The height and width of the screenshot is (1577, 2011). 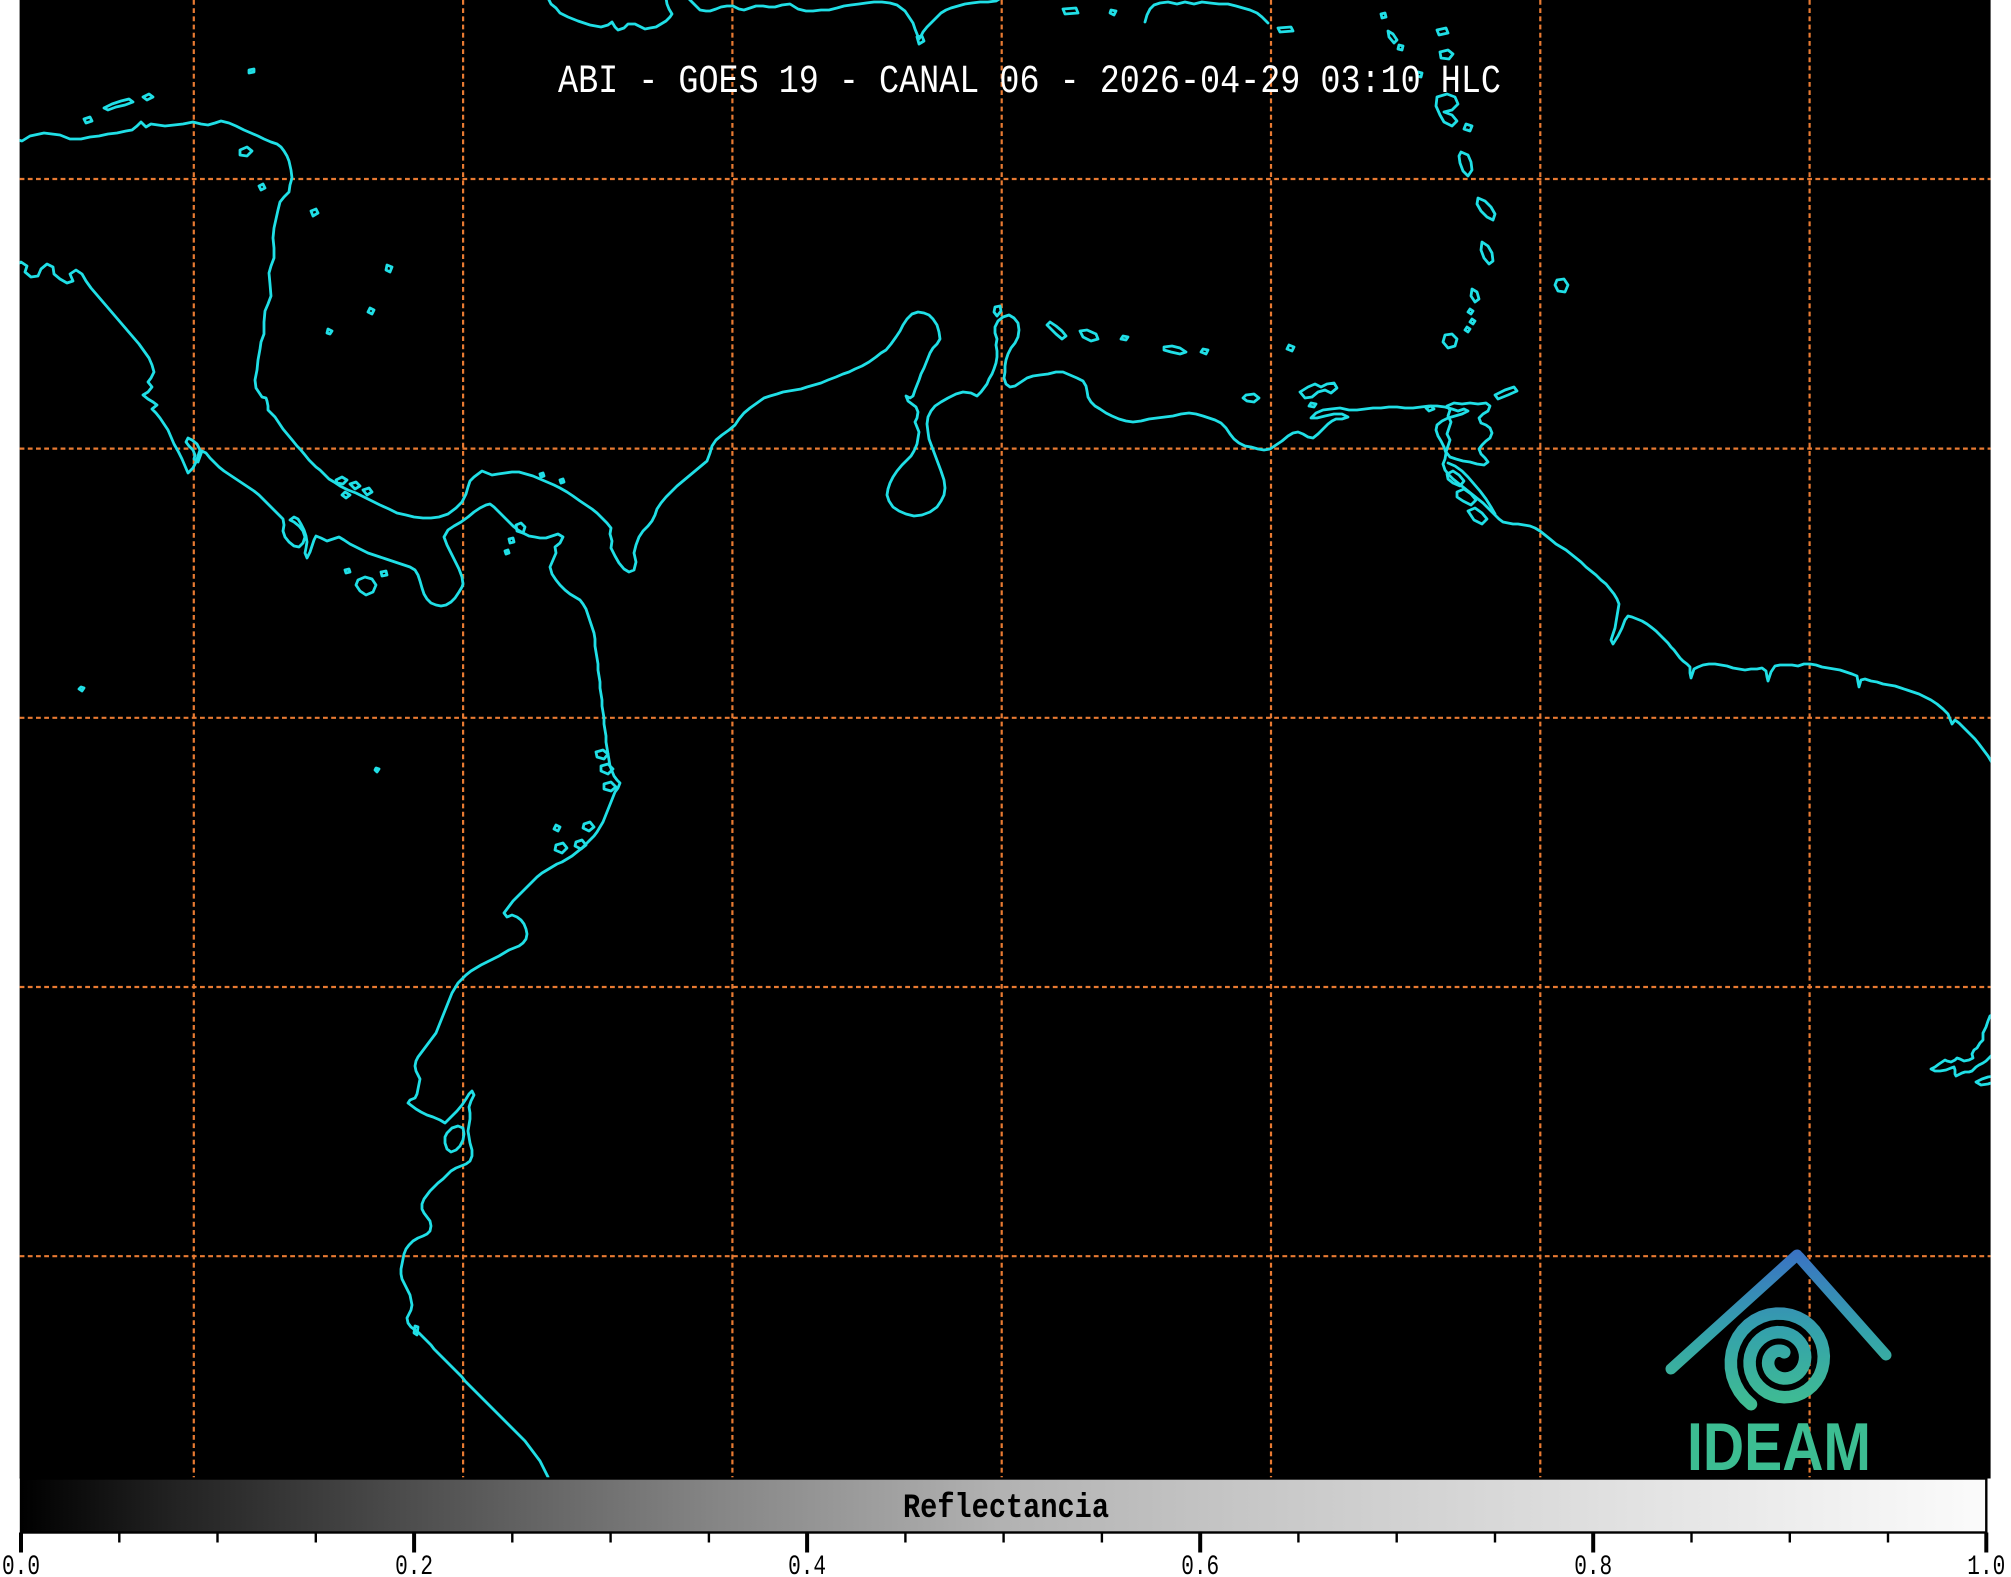 What do you see at coordinates (1593, 1564) in the screenshot?
I see `svg-text: 0.8` at bounding box center [1593, 1564].